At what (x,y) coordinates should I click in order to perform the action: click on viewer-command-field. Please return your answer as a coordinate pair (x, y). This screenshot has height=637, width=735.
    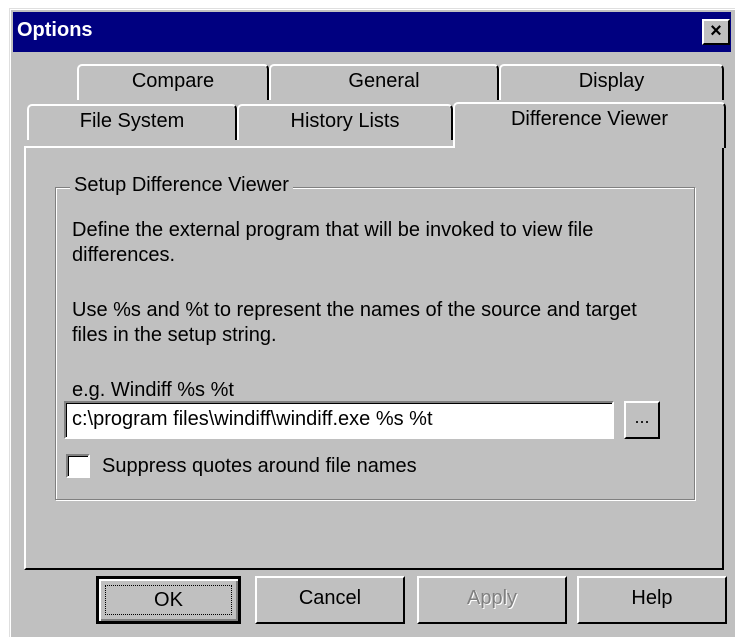
    Looking at the image, I should click on (339, 420).